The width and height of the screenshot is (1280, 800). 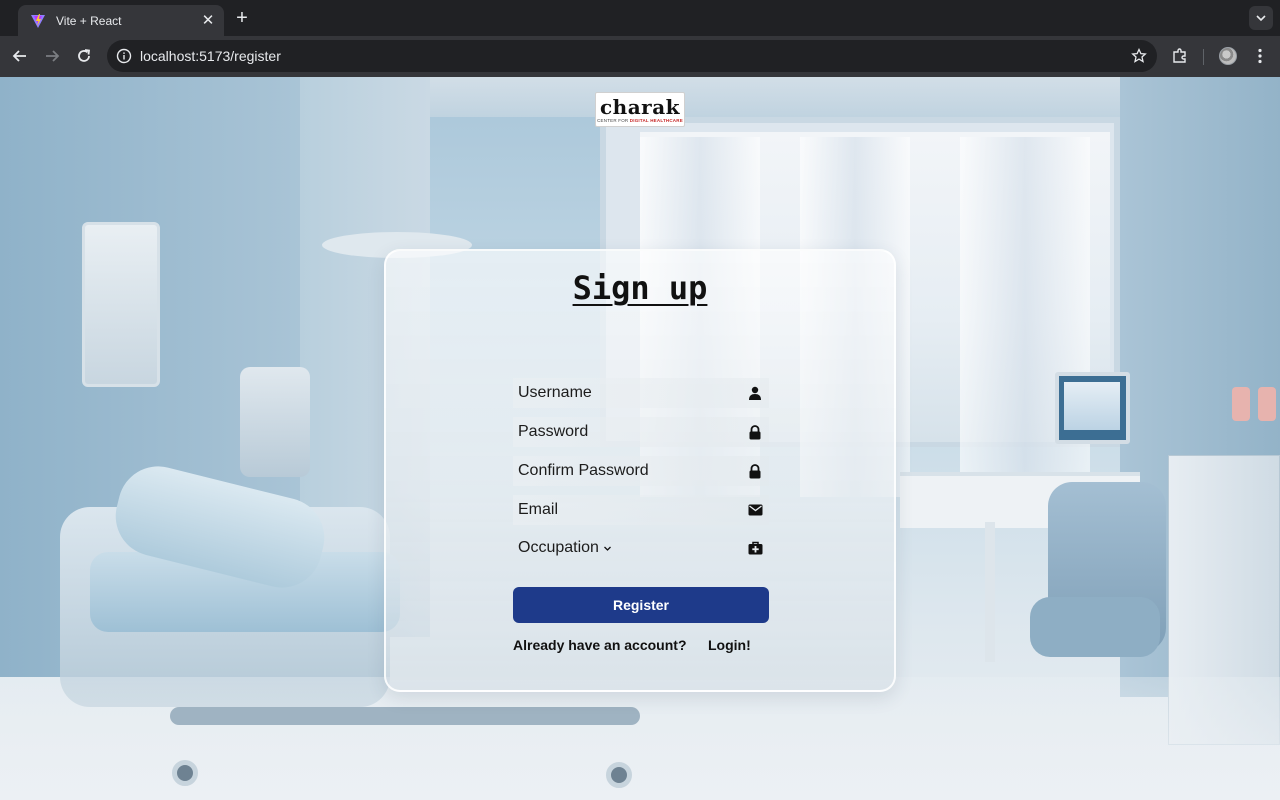 I want to click on forward-button, so click(x=52, y=56).